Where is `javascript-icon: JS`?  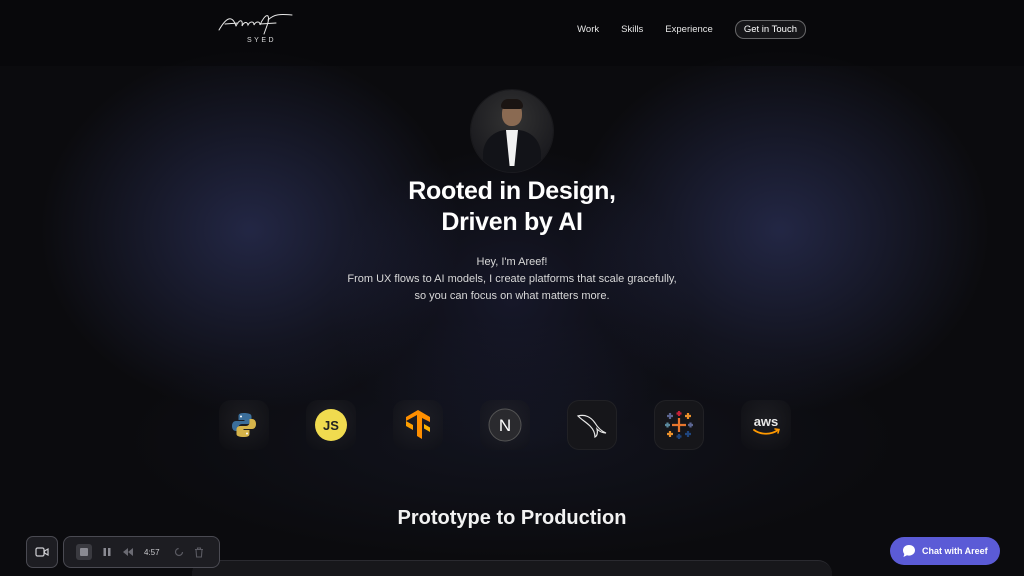 javascript-icon: JS is located at coordinates (331, 425).